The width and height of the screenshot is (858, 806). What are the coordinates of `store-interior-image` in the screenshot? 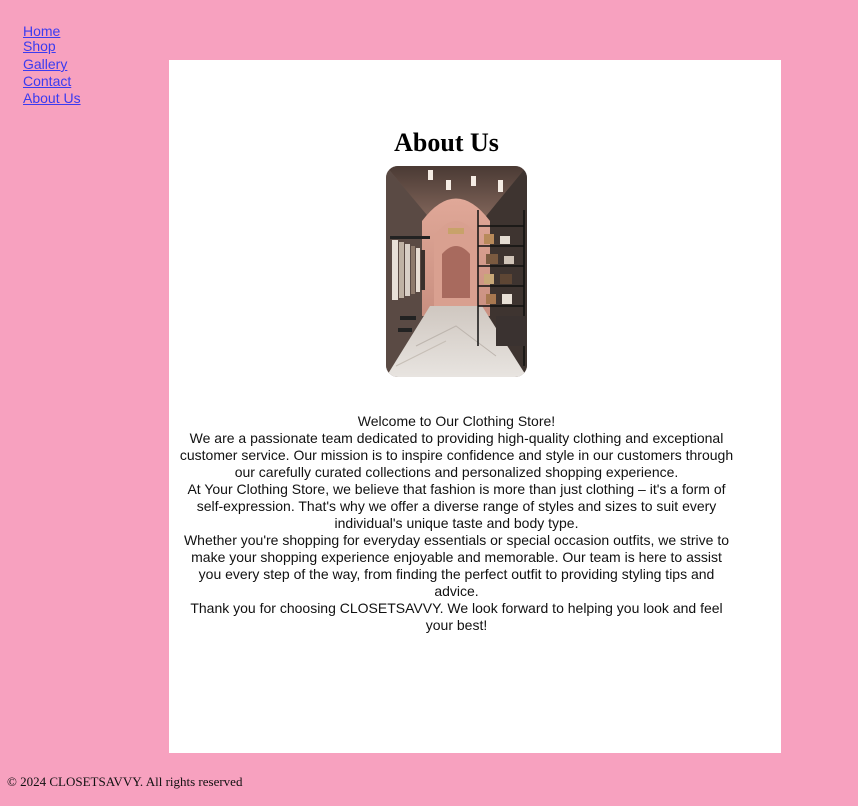 It's located at (456, 271).